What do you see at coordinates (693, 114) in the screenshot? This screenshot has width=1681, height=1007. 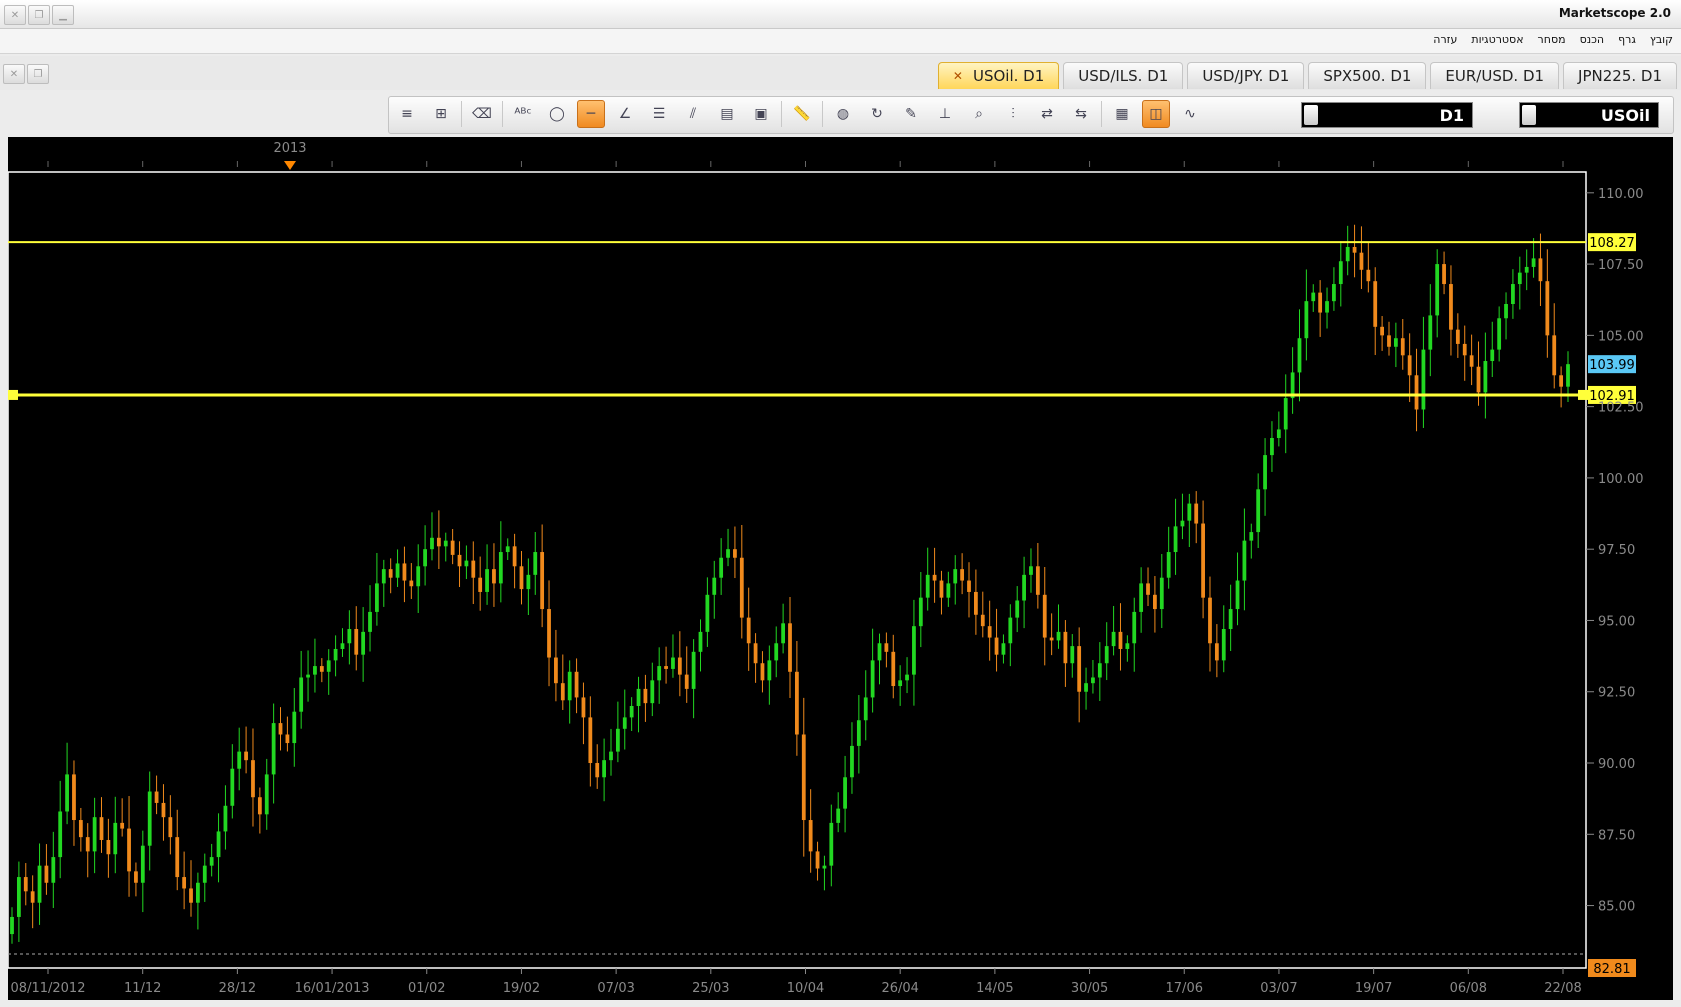 I see `fork-icon: ⫽` at bounding box center [693, 114].